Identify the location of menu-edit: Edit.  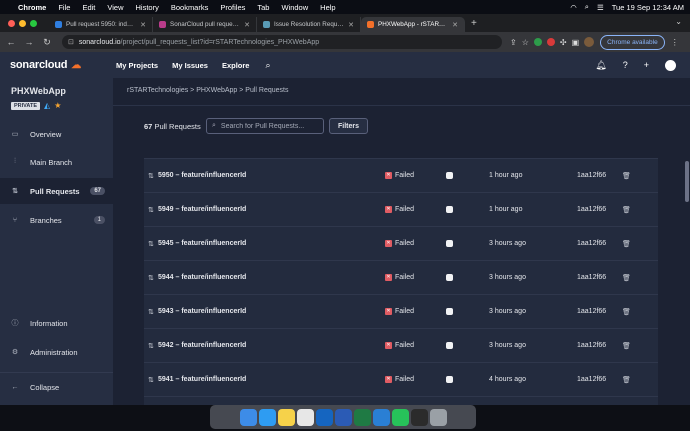
(88, 7).